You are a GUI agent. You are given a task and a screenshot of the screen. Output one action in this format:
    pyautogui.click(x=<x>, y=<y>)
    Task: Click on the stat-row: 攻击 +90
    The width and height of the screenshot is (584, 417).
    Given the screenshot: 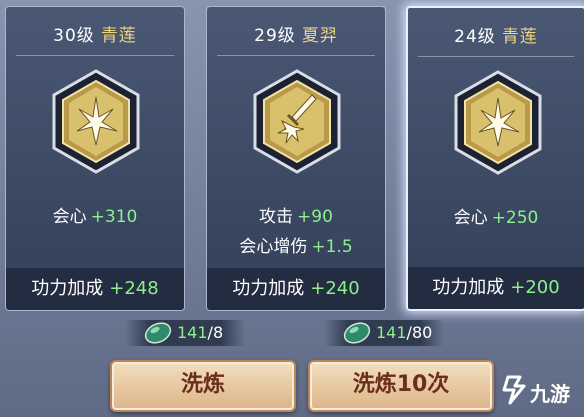 What is the action you would take?
    pyautogui.click(x=296, y=220)
    